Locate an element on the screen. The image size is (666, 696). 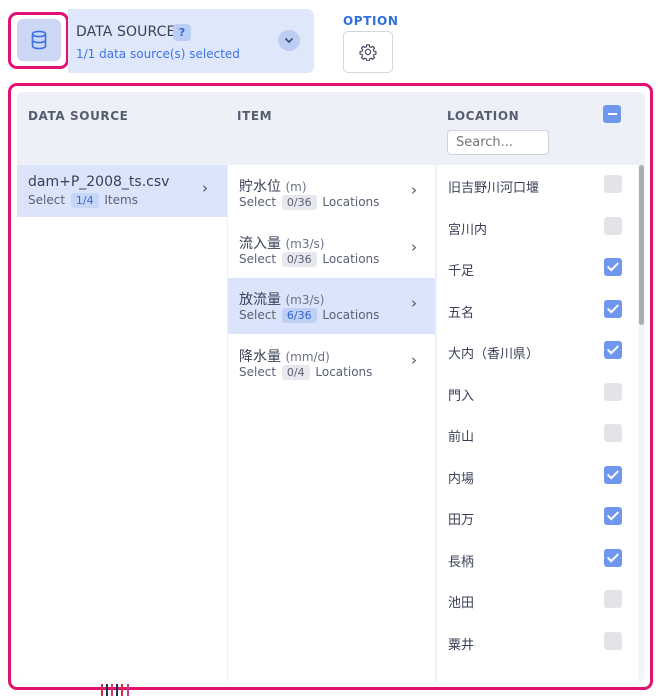
item-unit: (m) is located at coordinates (296, 187).